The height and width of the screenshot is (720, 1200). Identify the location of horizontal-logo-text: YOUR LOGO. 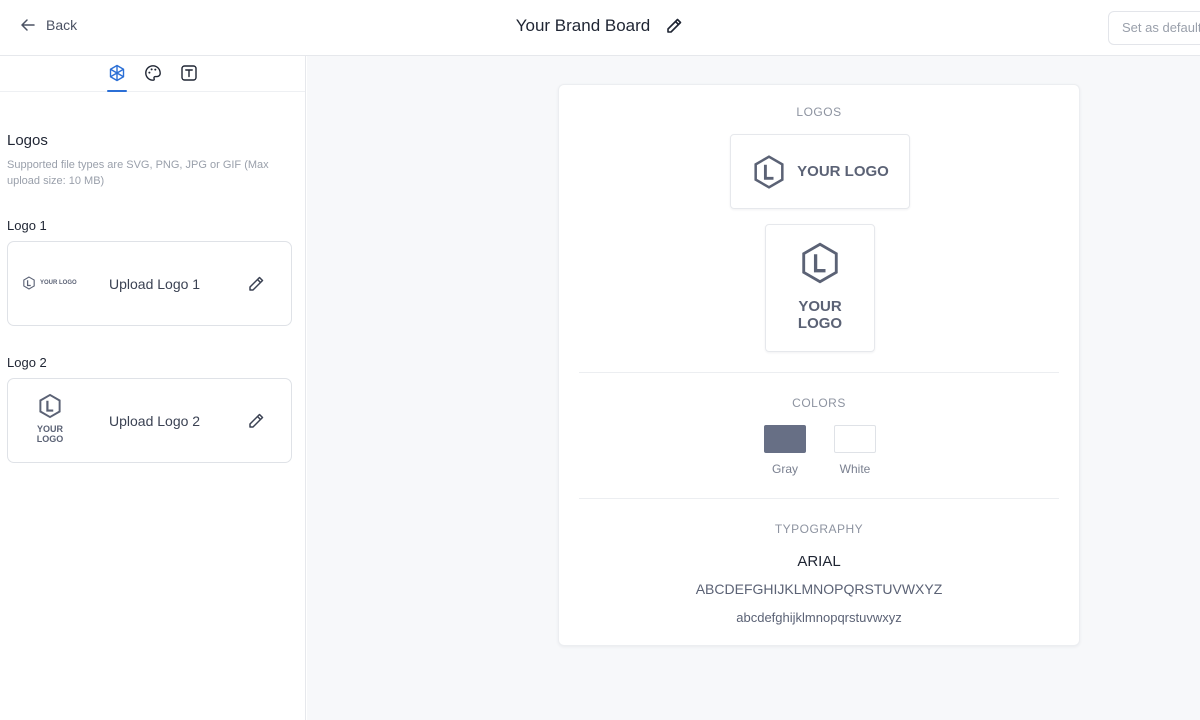
(843, 171).